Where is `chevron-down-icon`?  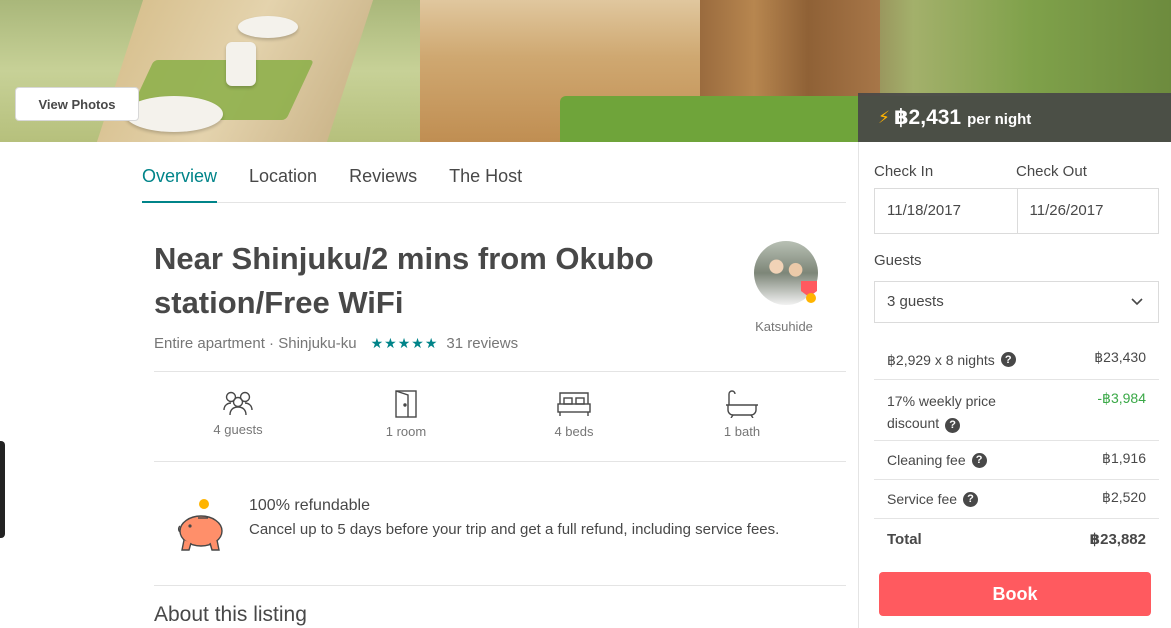 chevron-down-icon is located at coordinates (1137, 302).